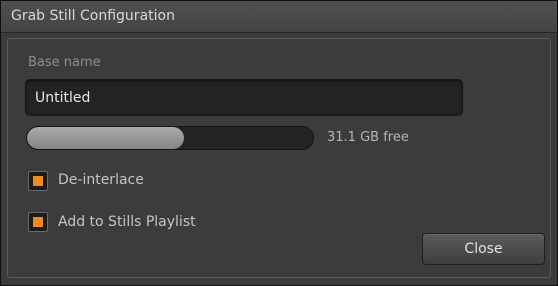  Describe the element at coordinates (368, 137) in the screenshot. I see `free-space-label: 31.1 GB free` at that location.